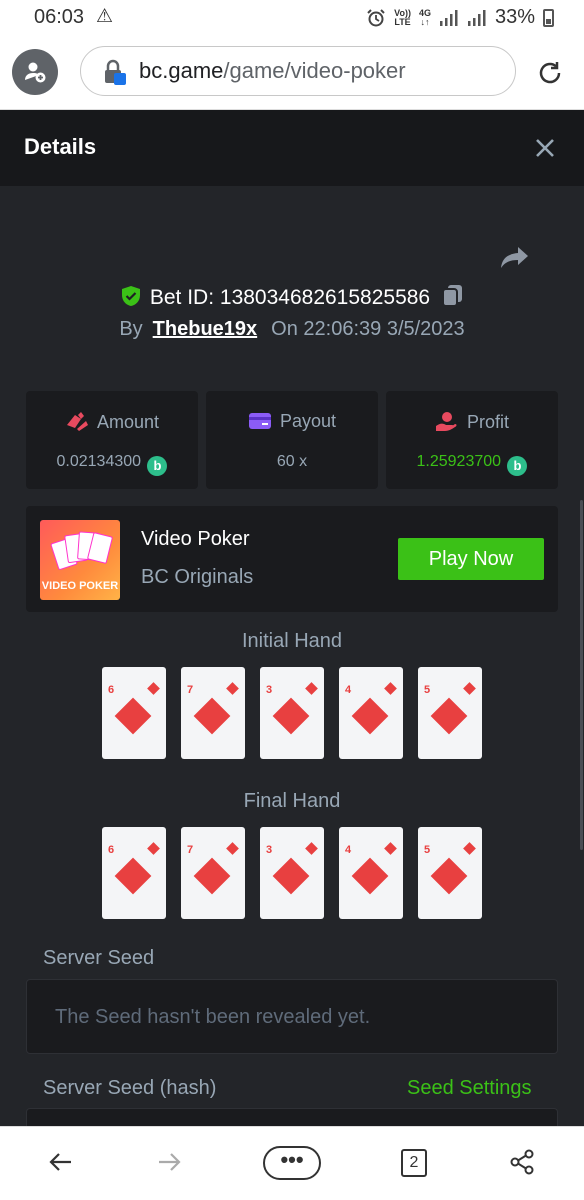 The width and height of the screenshot is (584, 1200). I want to click on username-link: Thebue19x, so click(205, 329).